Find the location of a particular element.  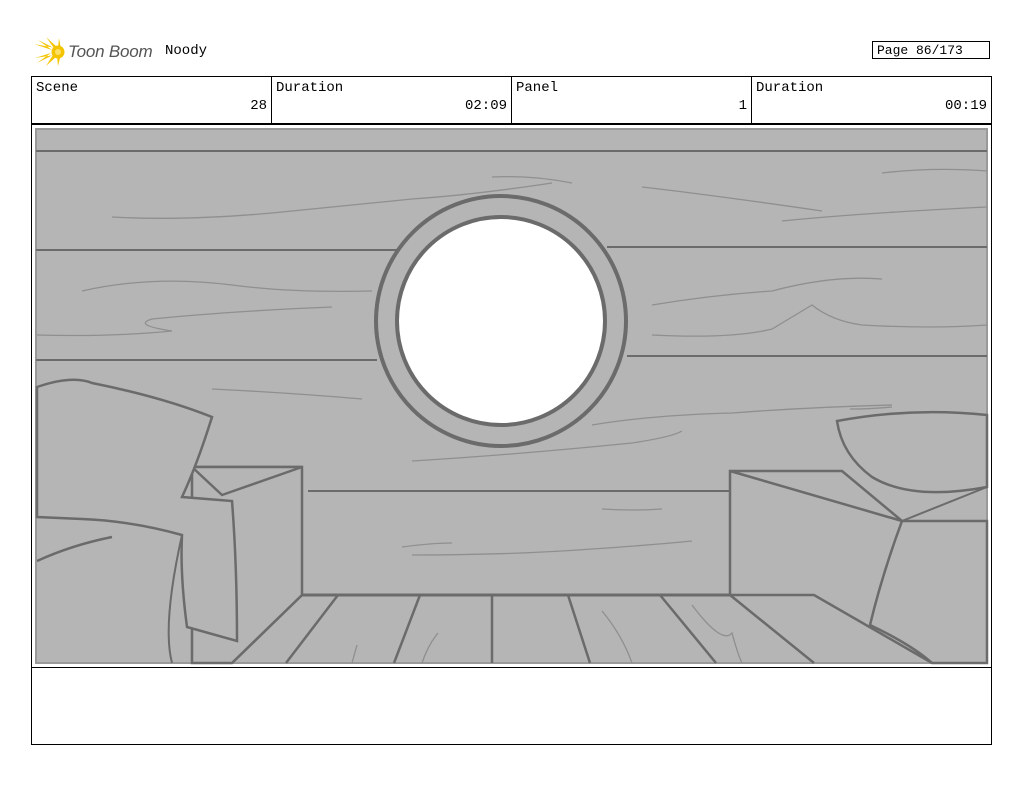

panel-value: 1 is located at coordinates (742, 106).